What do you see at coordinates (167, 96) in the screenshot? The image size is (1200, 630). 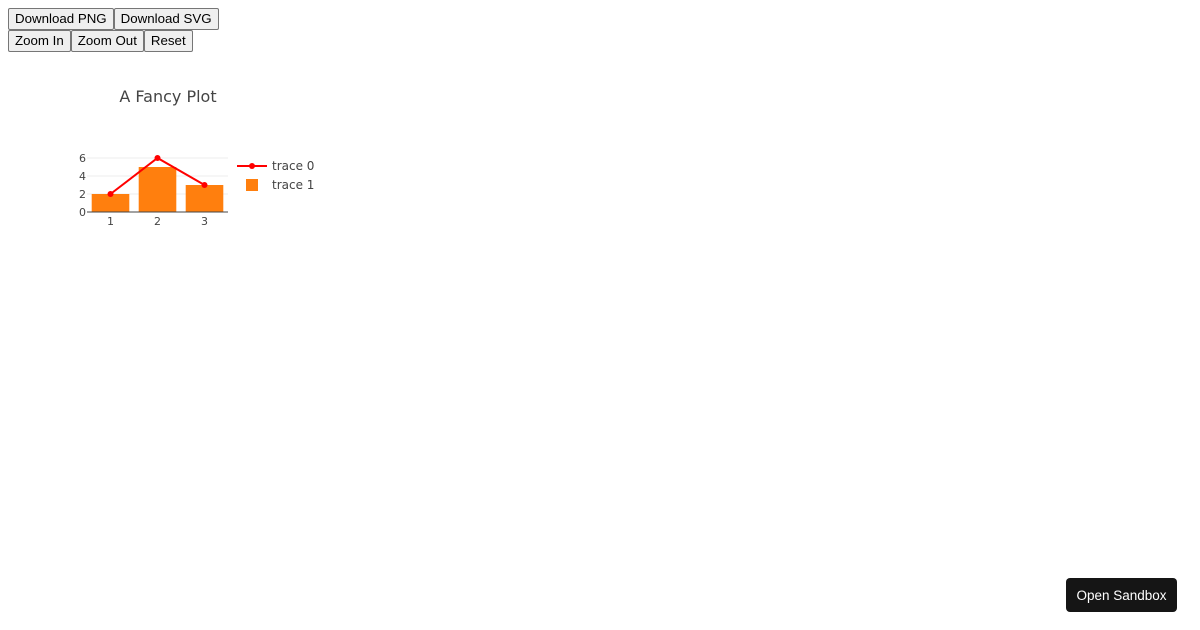 I see `chart-title: A Fancy Plot` at bounding box center [167, 96].